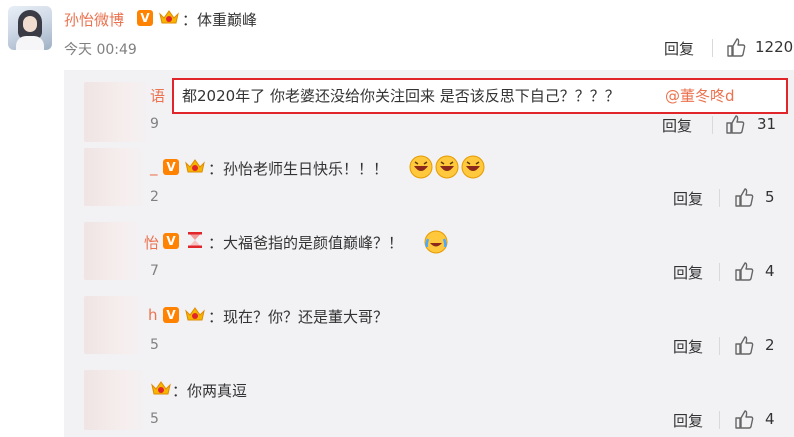 This screenshot has width=794, height=437. What do you see at coordinates (688, 346) in the screenshot?
I see `reply-4-reply-button: 回复` at bounding box center [688, 346].